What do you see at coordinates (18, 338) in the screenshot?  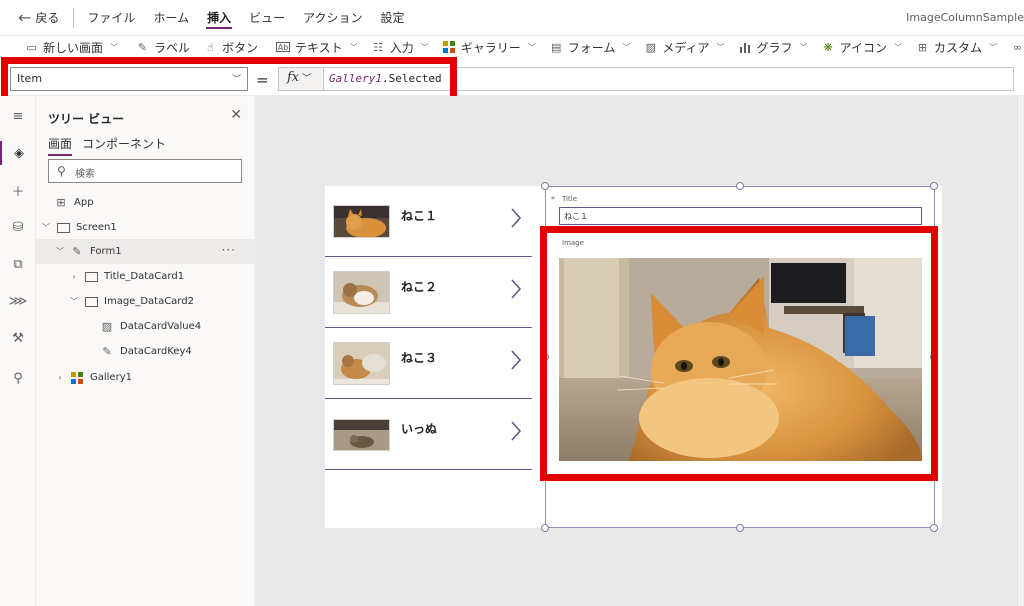 I see `advanced-tools-icon: ⚒` at bounding box center [18, 338].